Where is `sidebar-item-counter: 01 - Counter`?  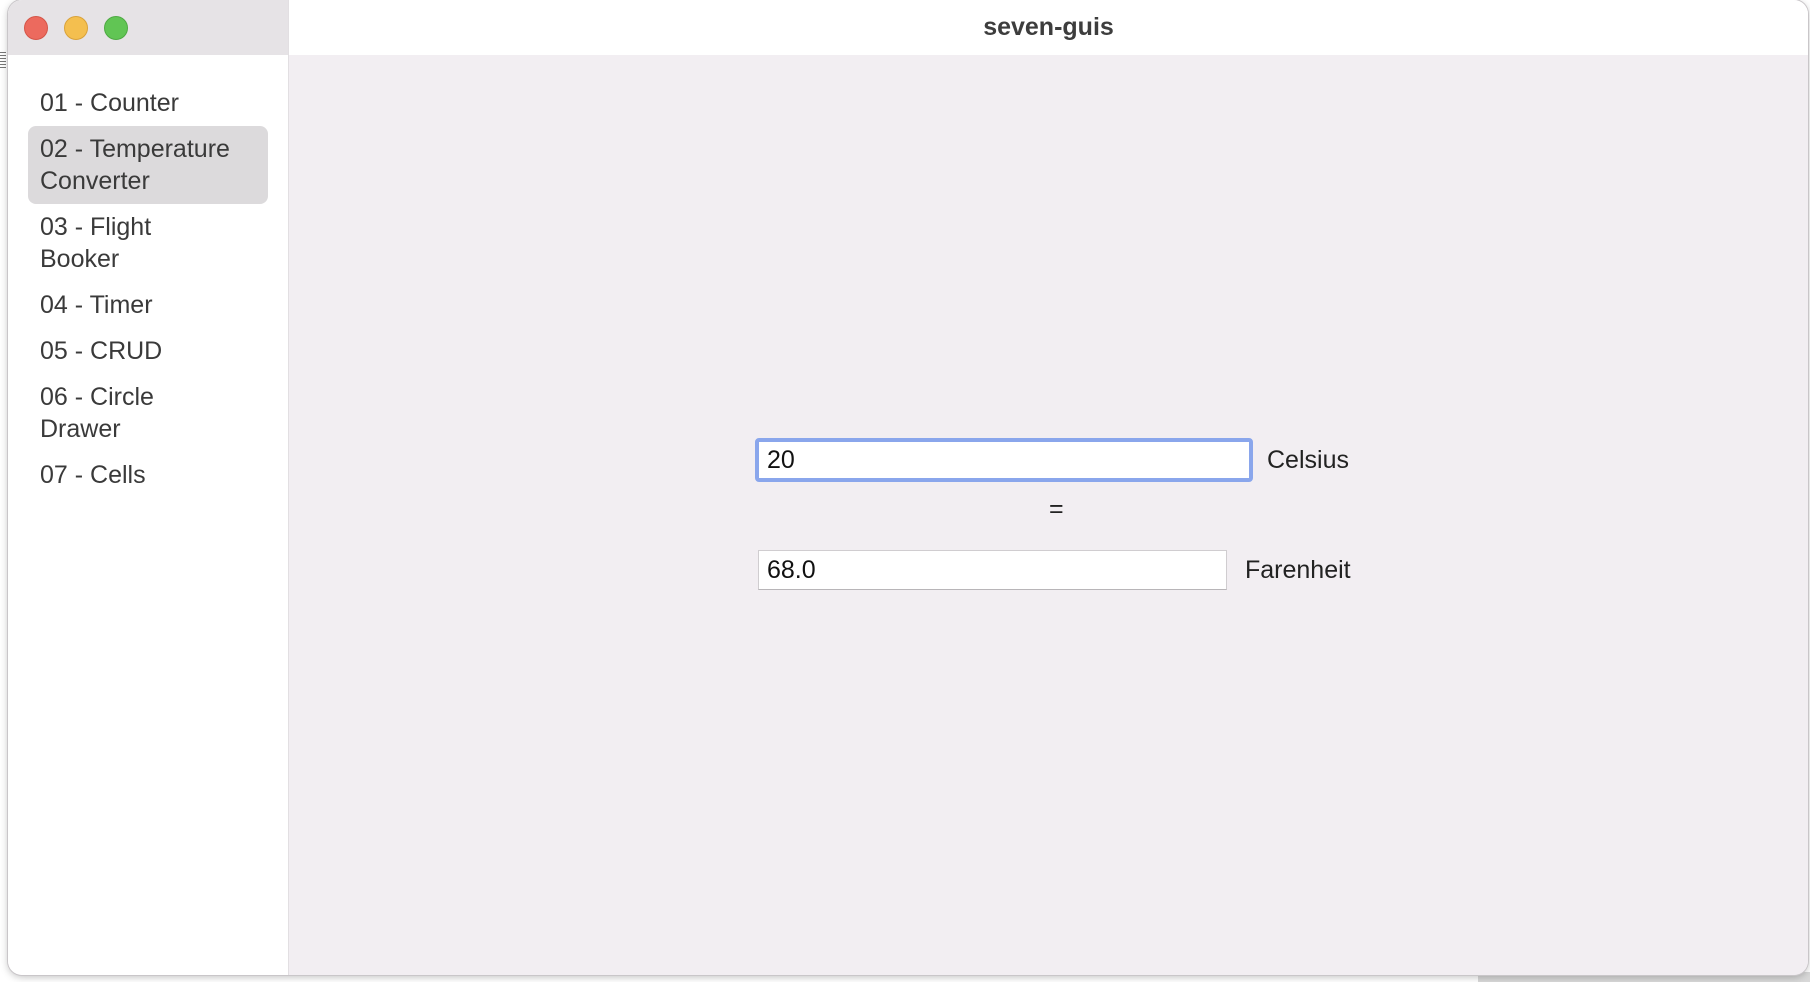 sidebar-item-counter: 01 - Counter is located at coordinates (148, 103).